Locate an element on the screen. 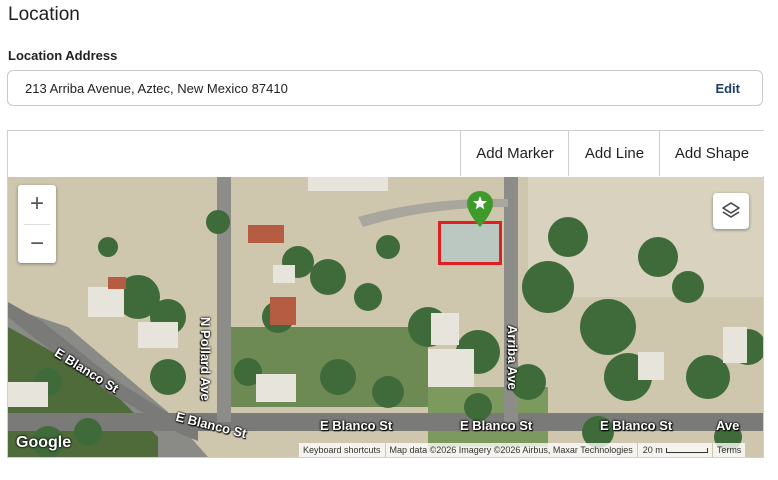 The height and width of the screenshot is (480, 778). zoom-controls: + − is located at coordinates (37, 224).